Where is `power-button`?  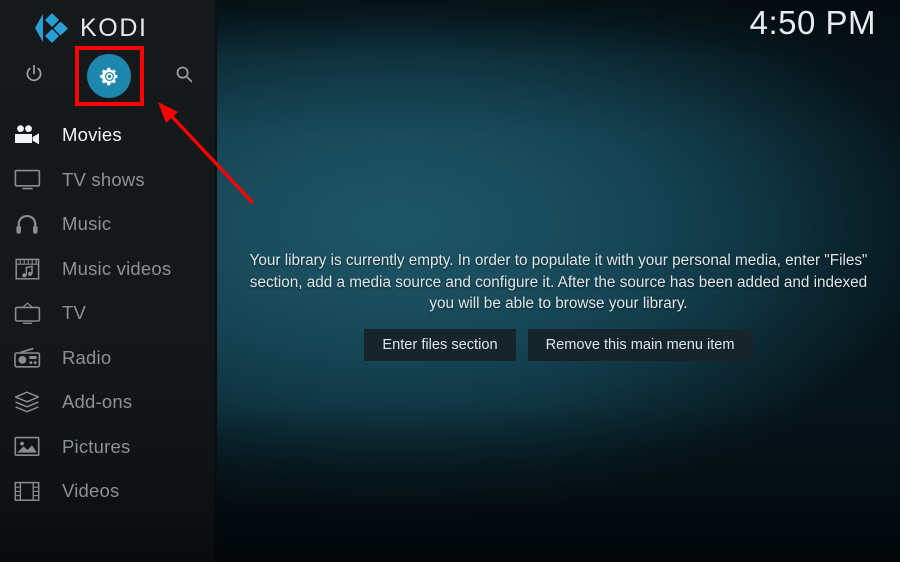 power-button is located at coordinates (34, 76).